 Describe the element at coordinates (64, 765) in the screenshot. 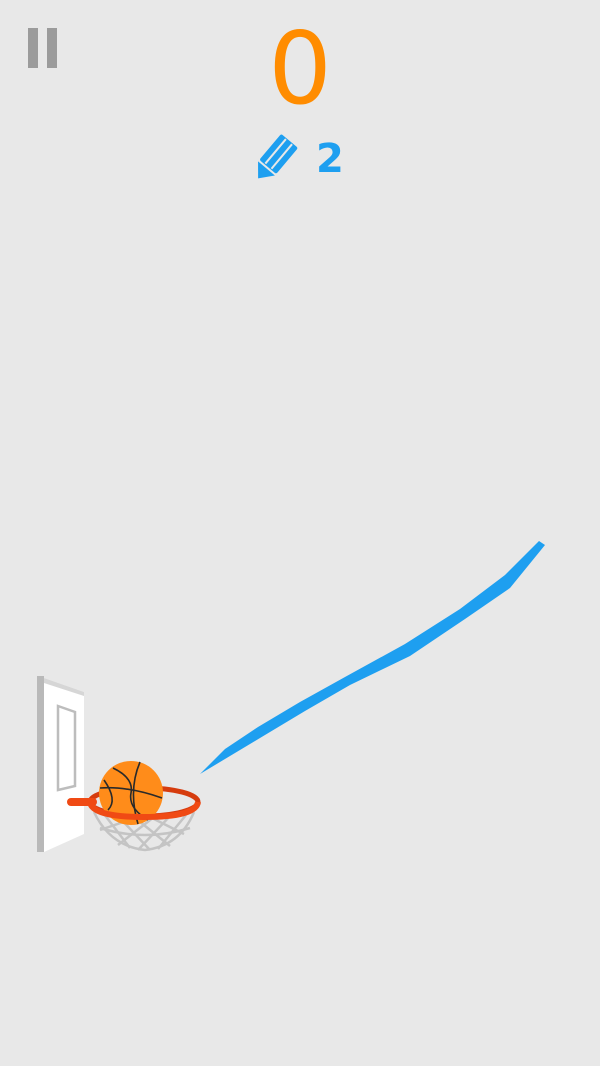

I see `backboard` at that location.